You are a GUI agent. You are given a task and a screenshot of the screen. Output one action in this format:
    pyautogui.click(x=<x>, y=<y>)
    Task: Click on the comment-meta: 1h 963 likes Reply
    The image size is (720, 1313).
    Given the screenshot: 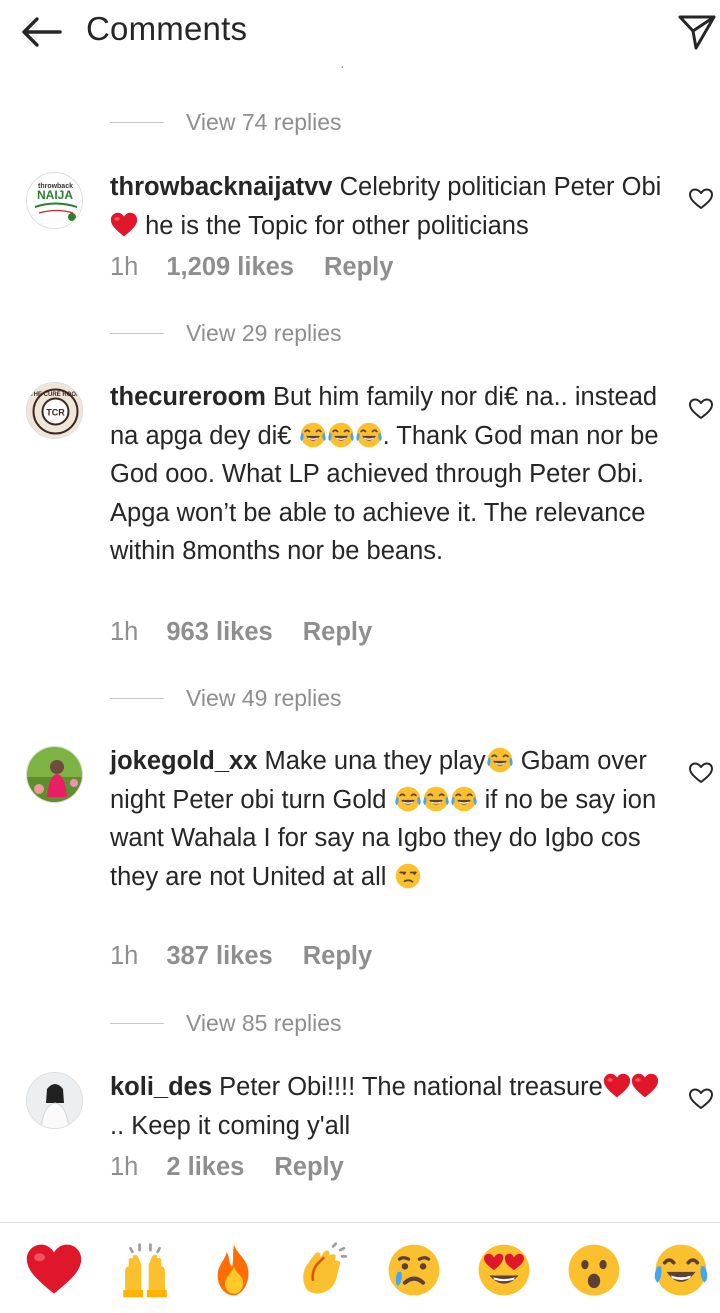 What is the action you would take?
    pyautogui.click(x=241, y=632)
    